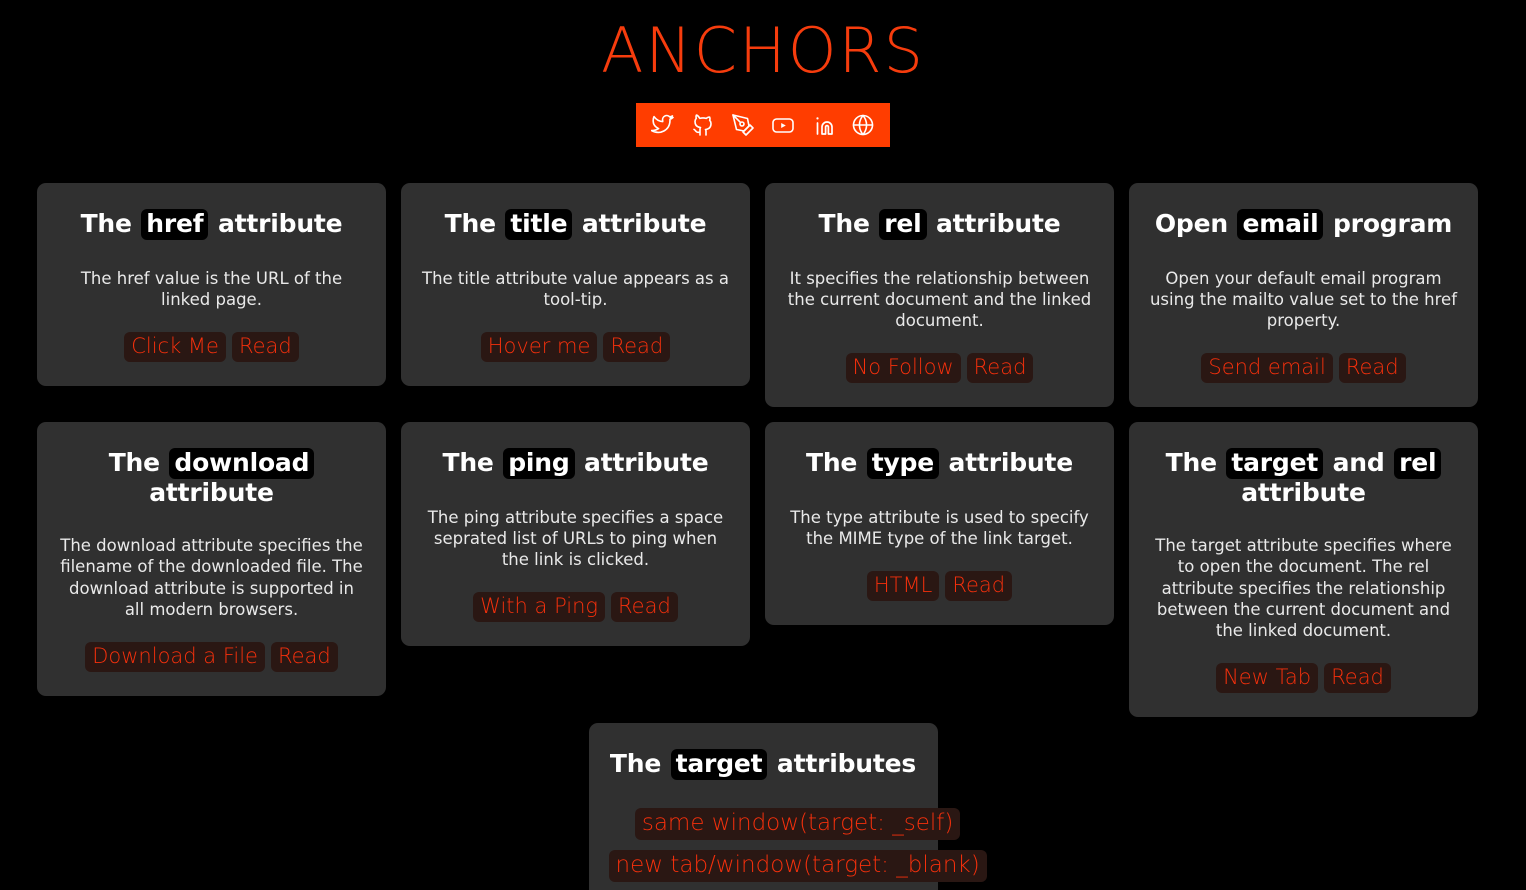 The height and width of the screenshot is (890, 1526). What do you see at coordinates (1267, 677) in the screenshot?
I see `action-link: New Tab` at bounding box center [1267, 677].